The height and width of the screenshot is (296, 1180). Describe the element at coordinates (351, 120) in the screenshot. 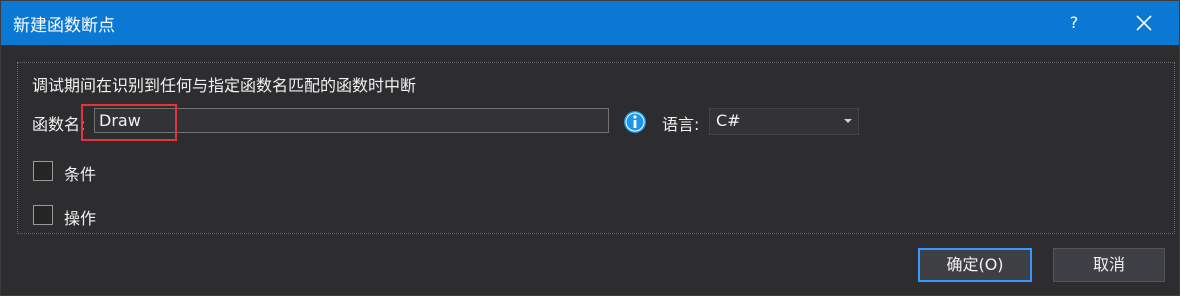

I see `function-name-input: Draw` at that location.